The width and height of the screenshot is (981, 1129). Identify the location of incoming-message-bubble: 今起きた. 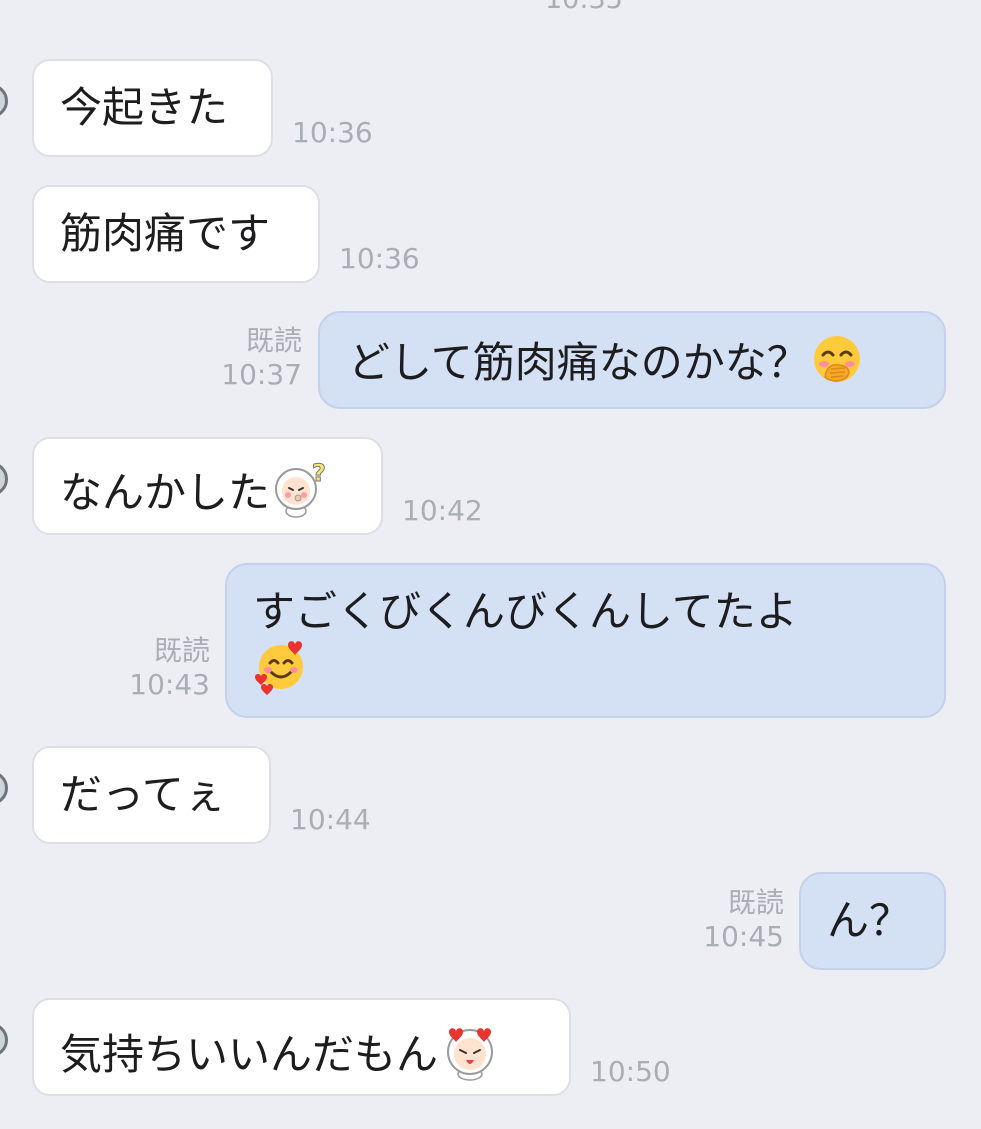
(152, 108).